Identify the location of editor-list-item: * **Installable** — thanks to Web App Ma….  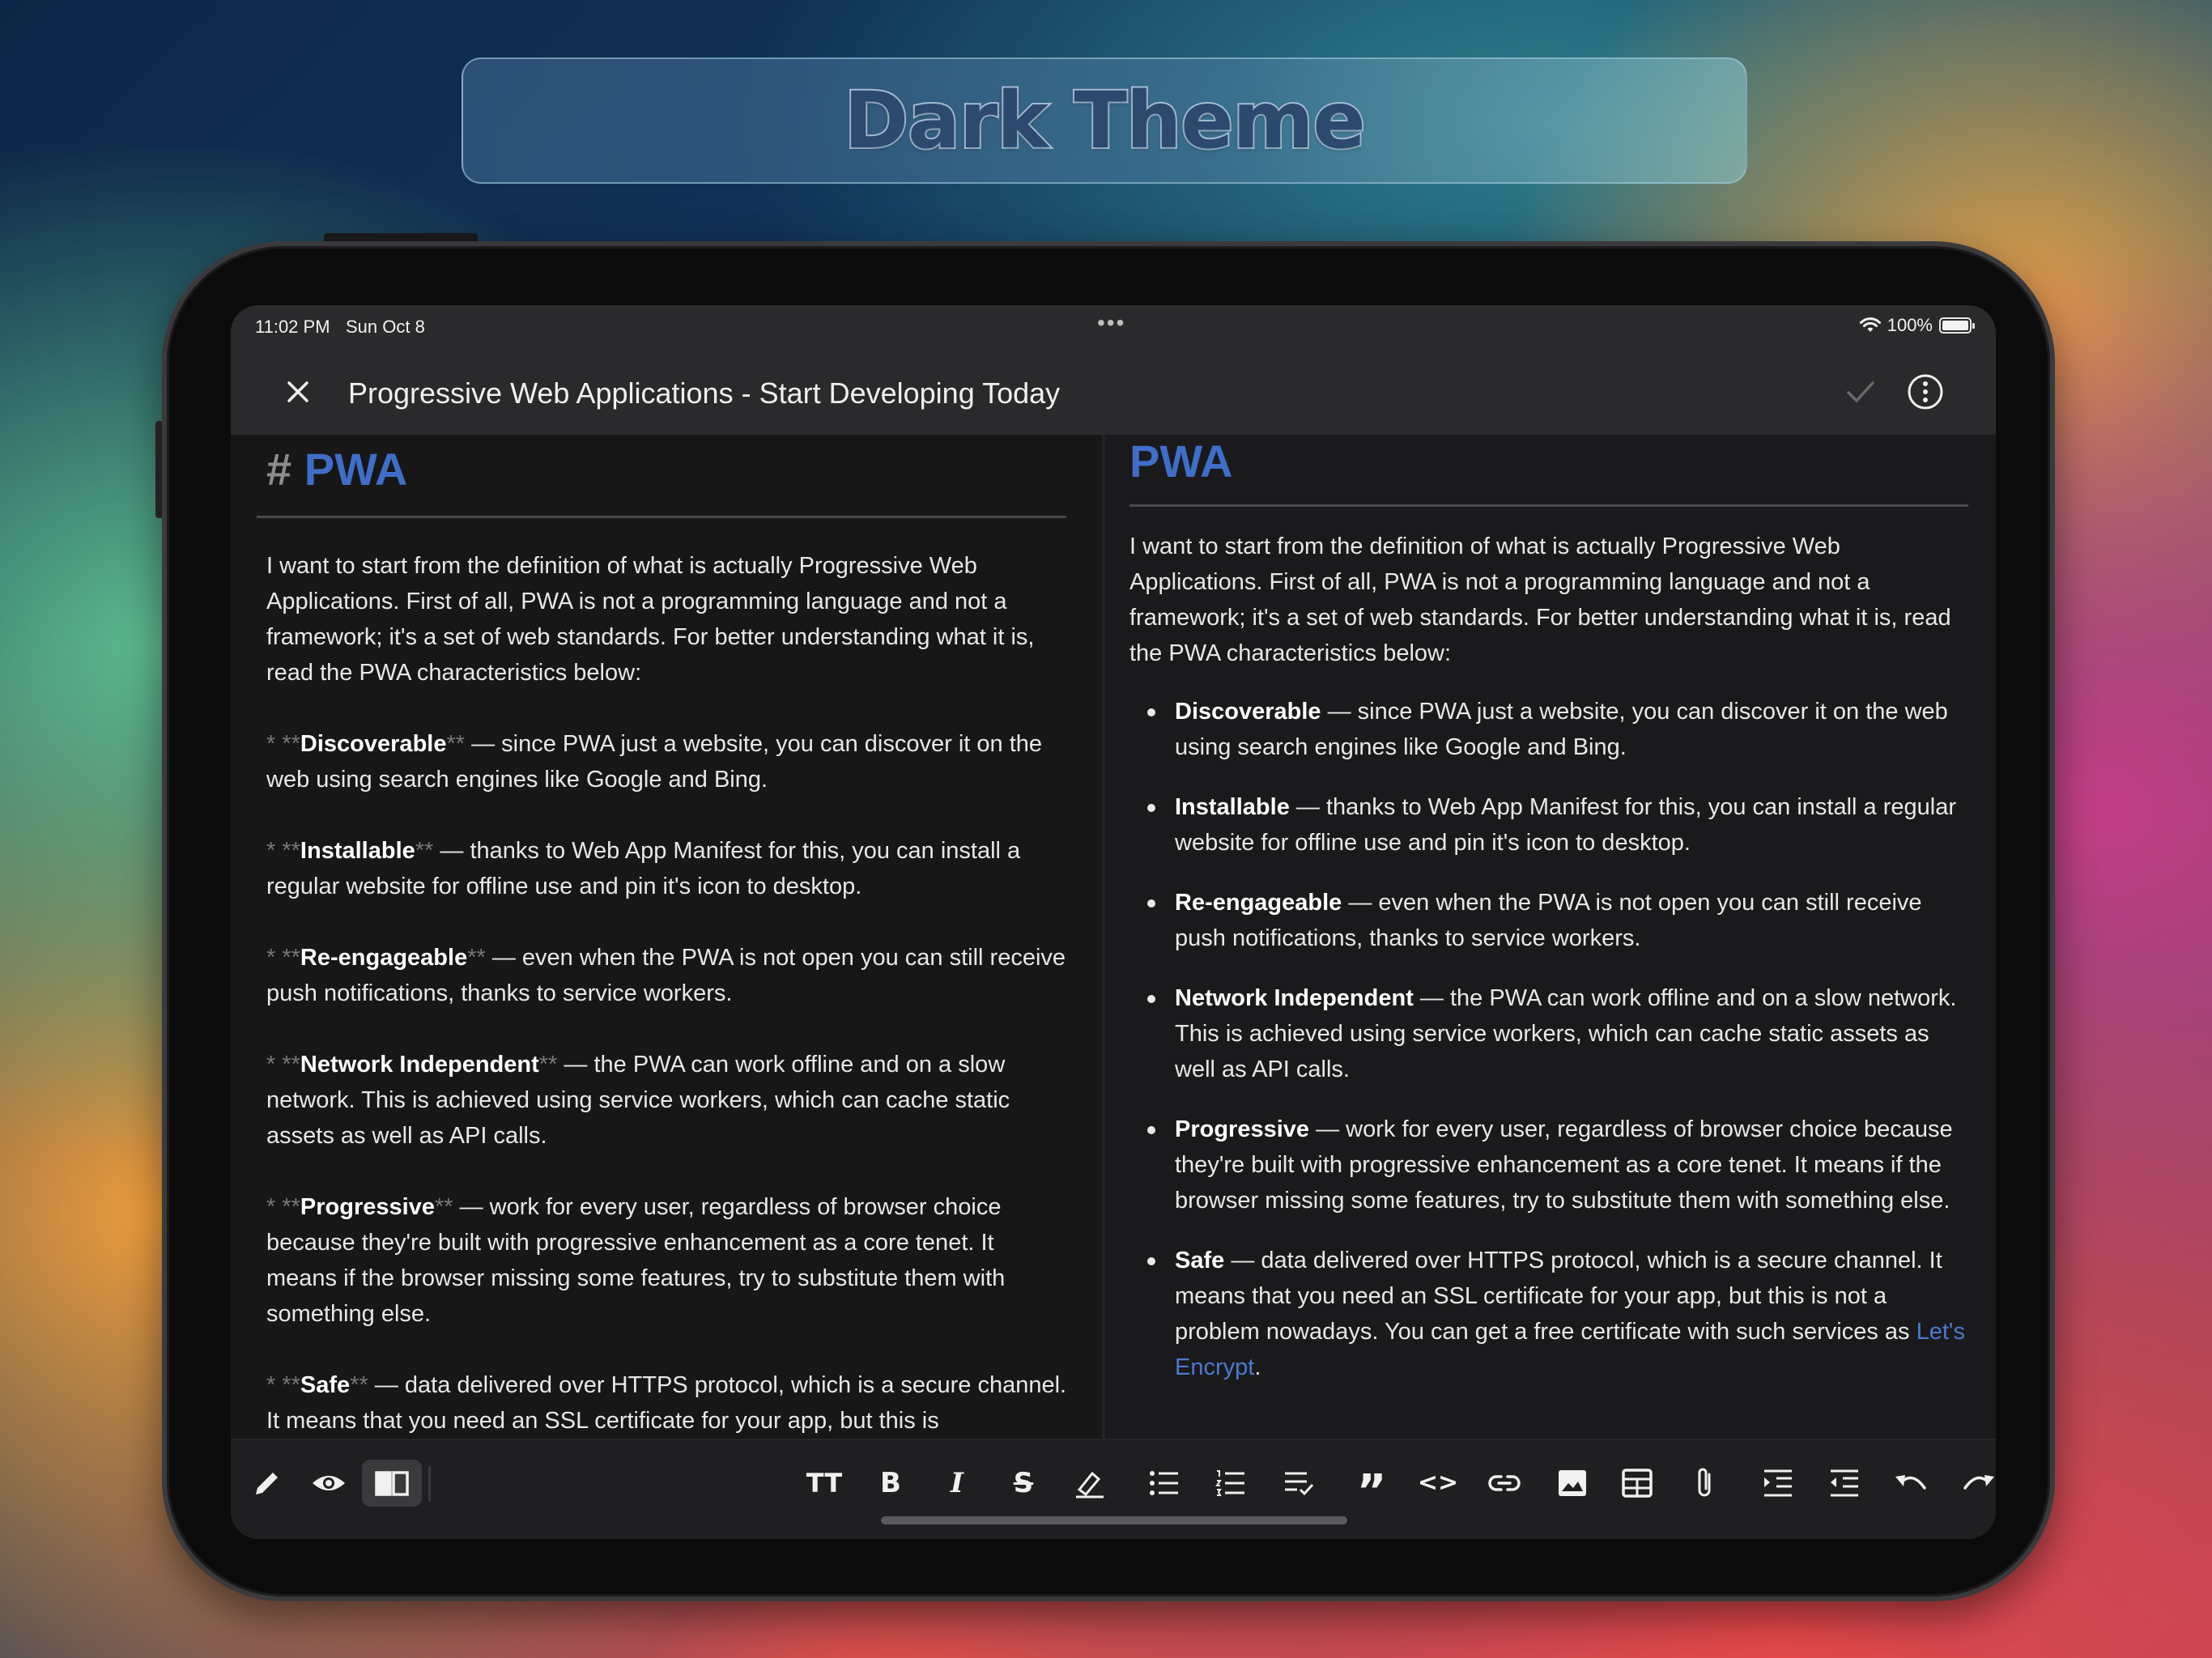
(644, 868).